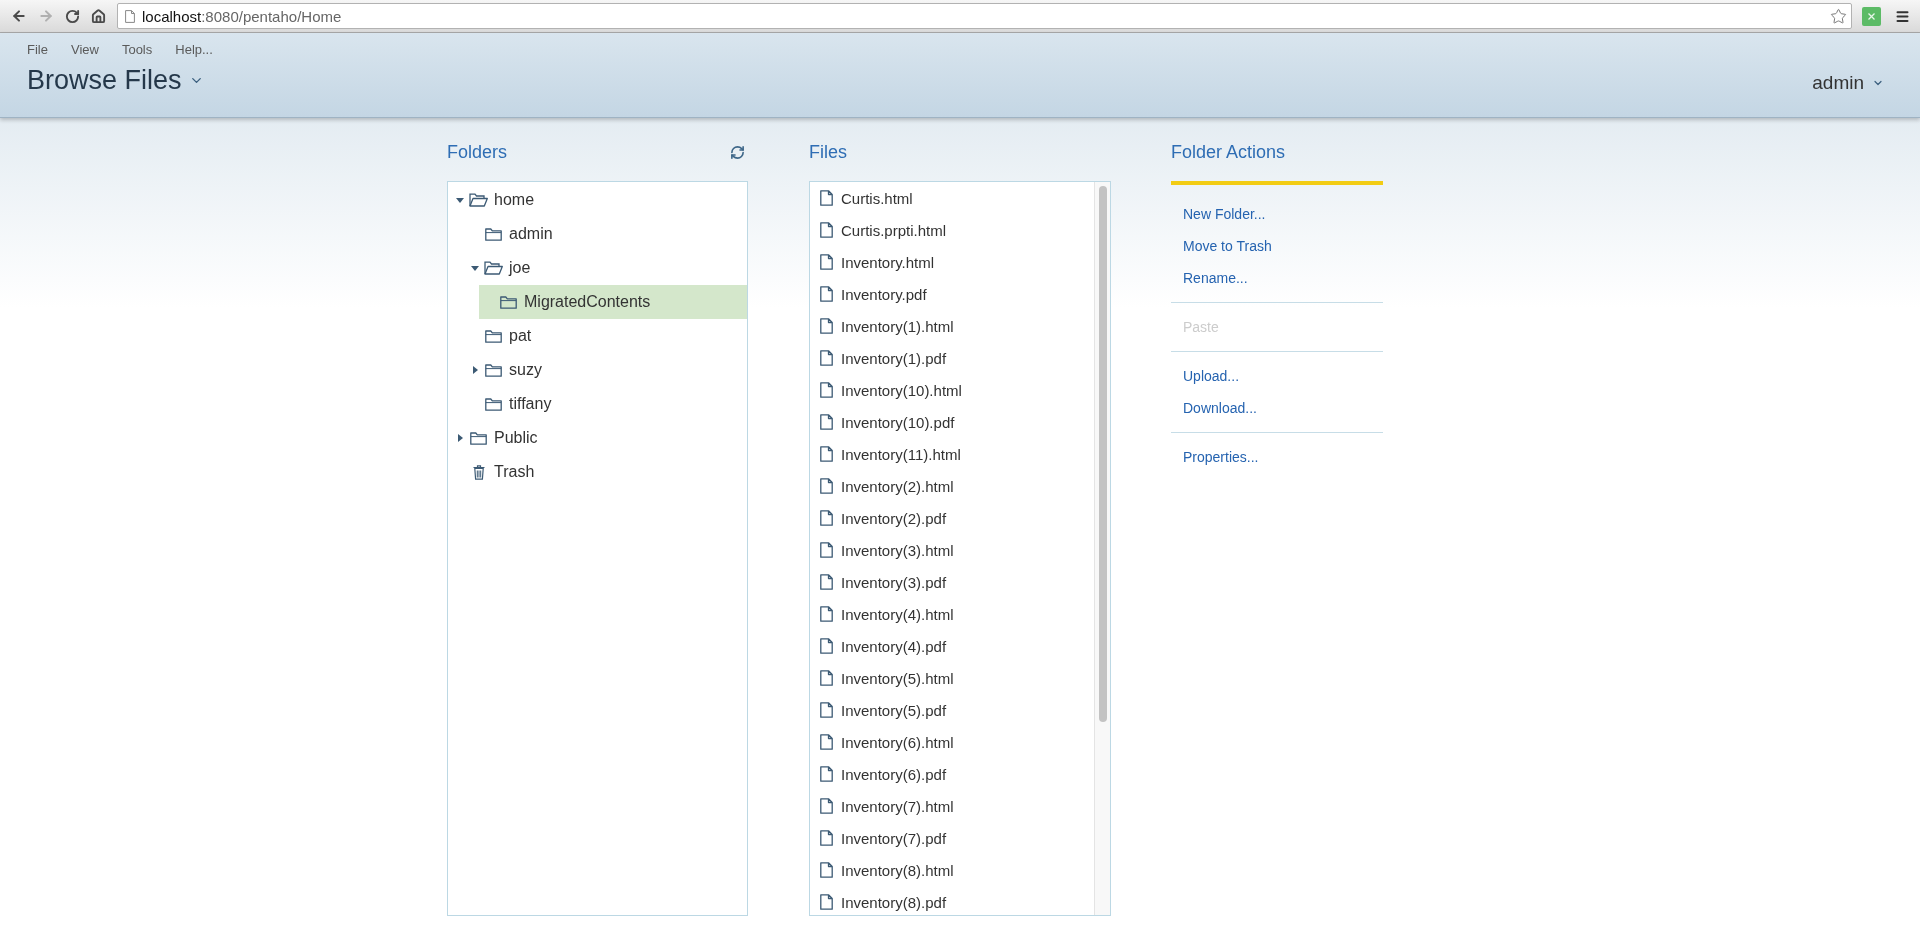  What do you see at coordinates (242, 16) in the screenshot?
I see `url-text: localhost:8080/pentaho/Home` at bounding box center [242, 16].